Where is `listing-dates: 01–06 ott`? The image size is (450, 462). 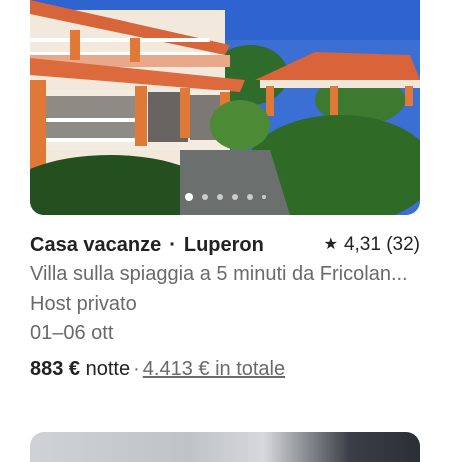
listing-dates: 01–06 ott is located at coordinates (72, 333).